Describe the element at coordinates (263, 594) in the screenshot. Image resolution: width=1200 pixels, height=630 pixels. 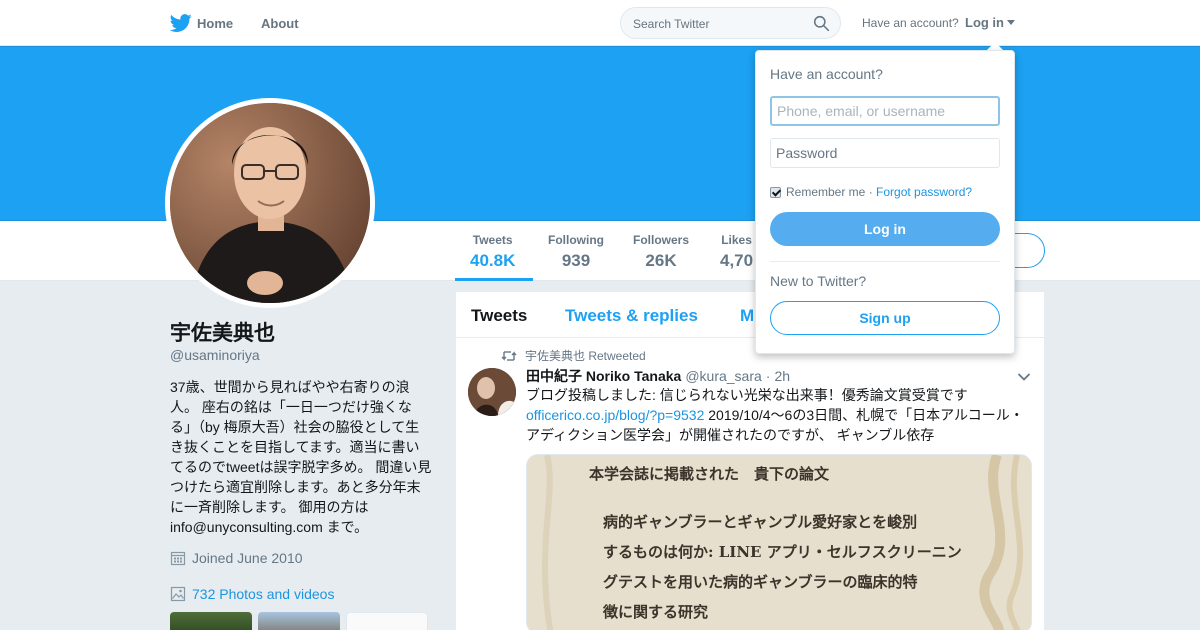
I see `photos-text: 732 Photos and videos` at that location.